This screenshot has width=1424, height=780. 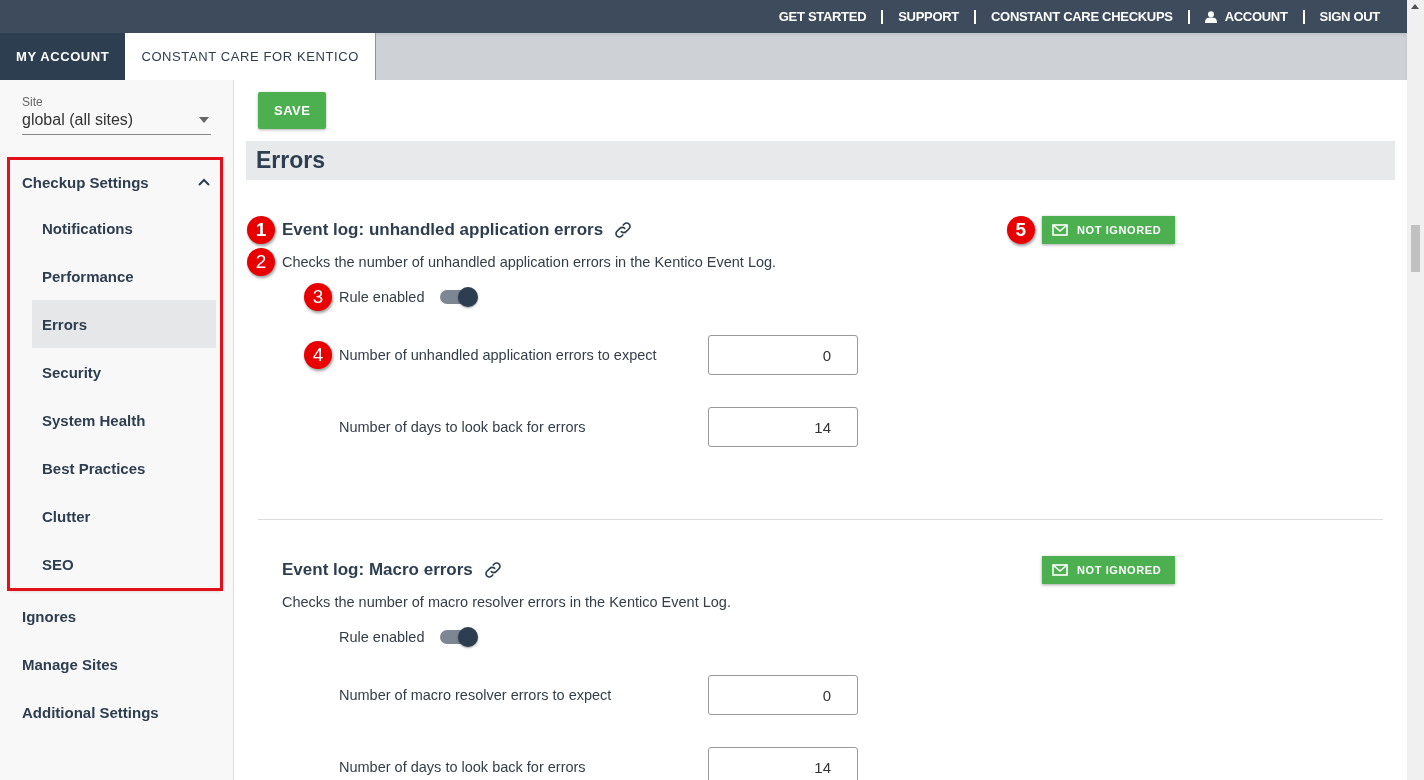 I want to click on nav-item: Performance, so click(x=124, y=276).